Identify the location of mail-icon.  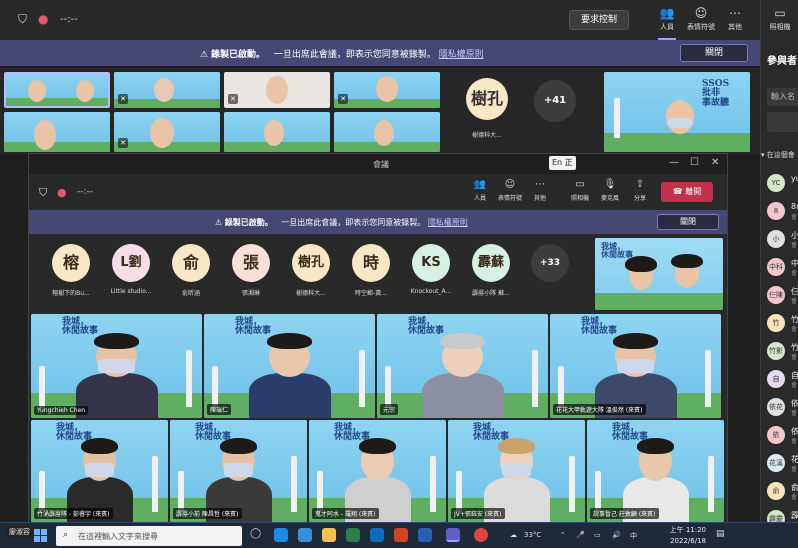
(377, 535).